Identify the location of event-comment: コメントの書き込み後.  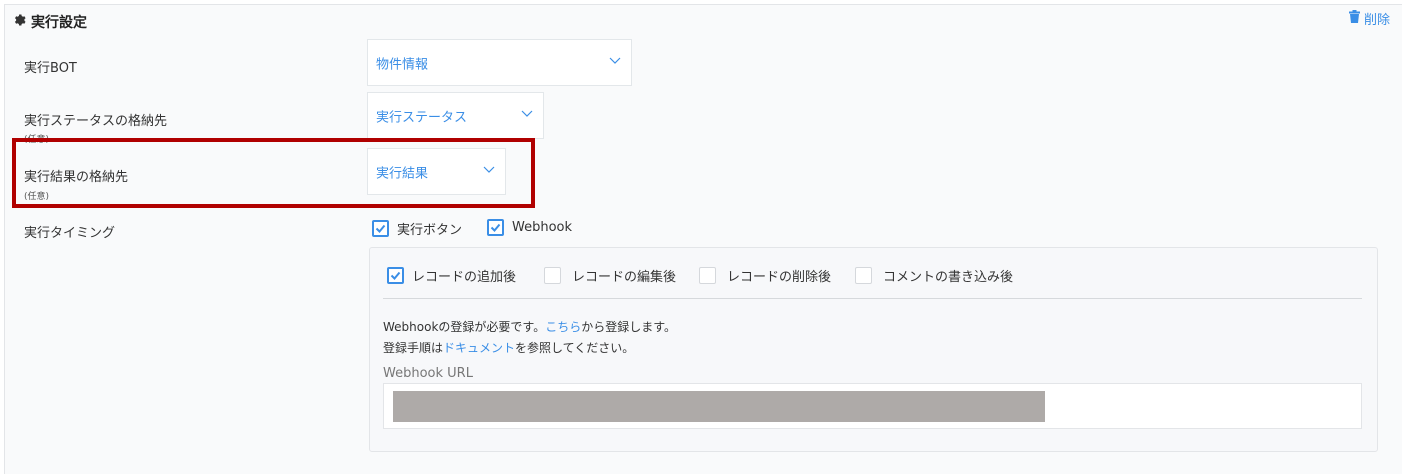
(934, 275).